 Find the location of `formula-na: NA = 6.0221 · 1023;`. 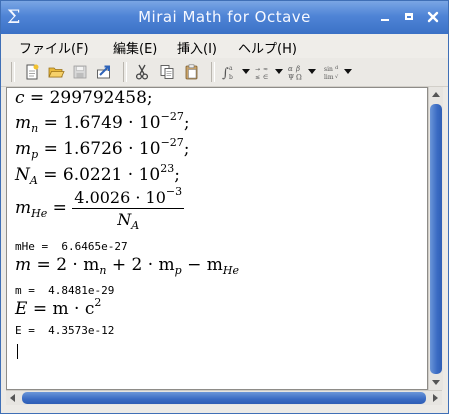

formula-na: NA = 6.0221 · 1023; is located at coordinates (97, 174).